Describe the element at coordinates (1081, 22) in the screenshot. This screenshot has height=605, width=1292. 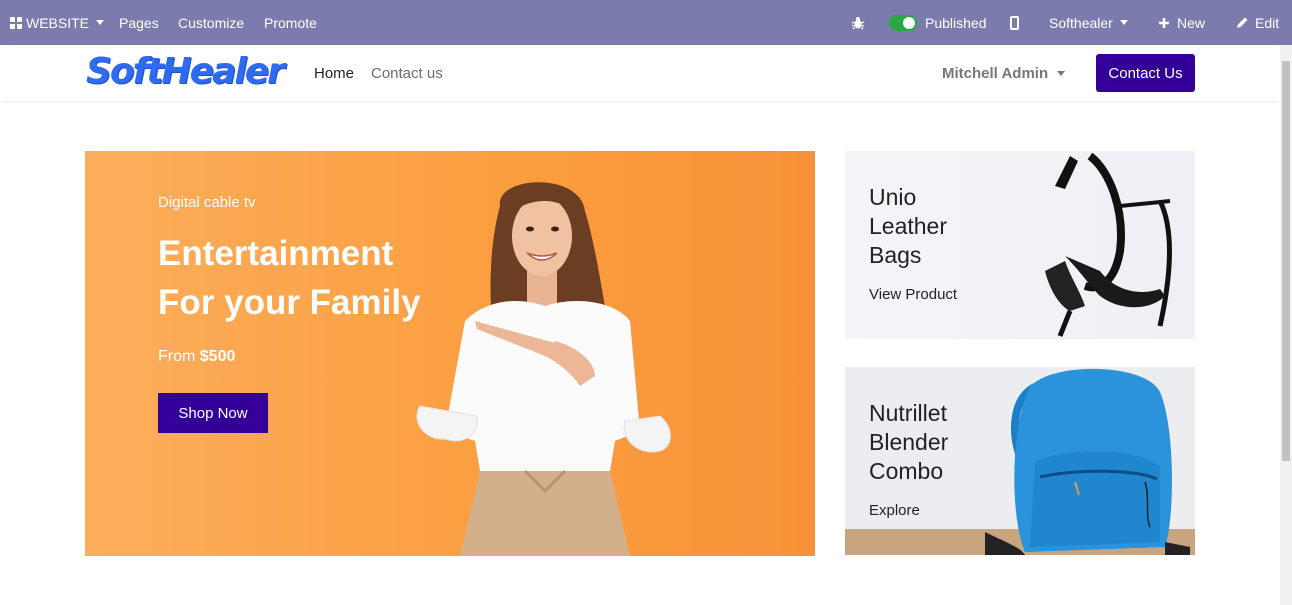
I see `company-label: Softhealer` at that location.